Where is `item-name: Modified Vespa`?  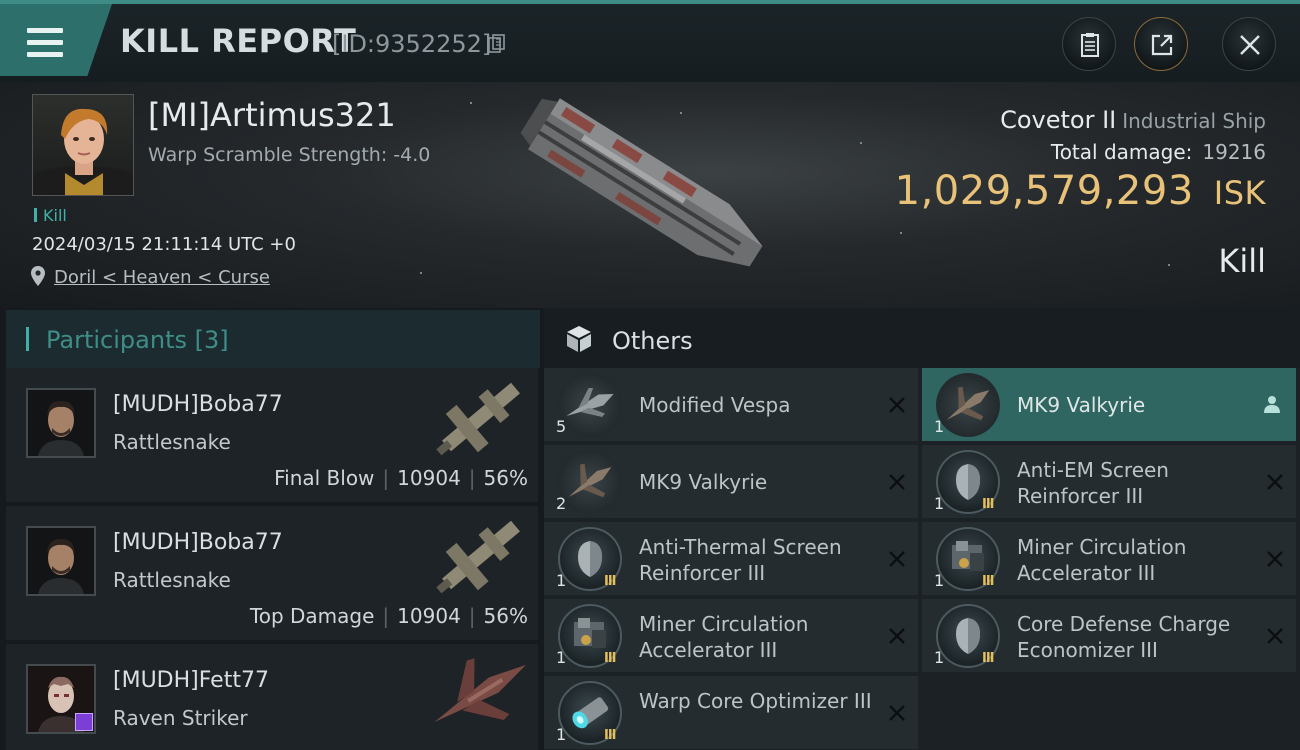 item-name: Modified Vespa is located at coordinates (715, 405).